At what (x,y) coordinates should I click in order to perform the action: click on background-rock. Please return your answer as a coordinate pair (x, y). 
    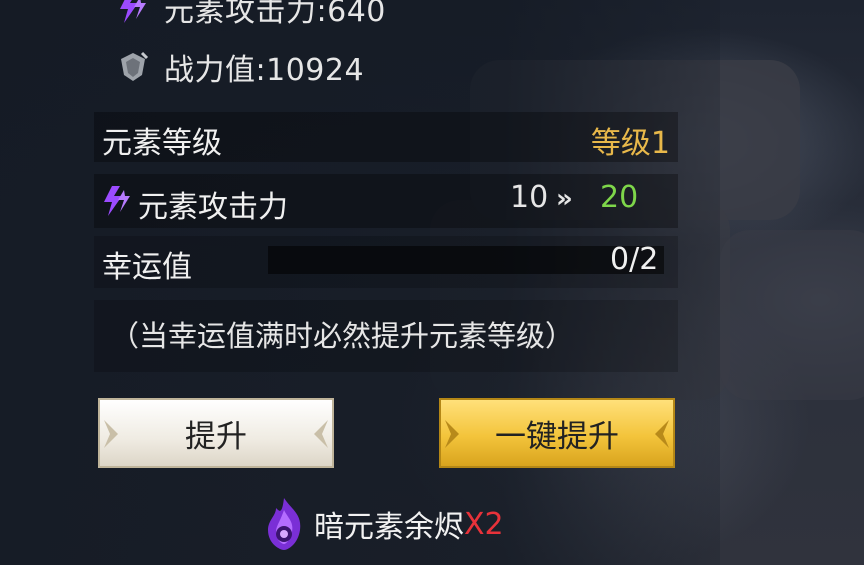
    Looking at the image, I should click on (792, 315).